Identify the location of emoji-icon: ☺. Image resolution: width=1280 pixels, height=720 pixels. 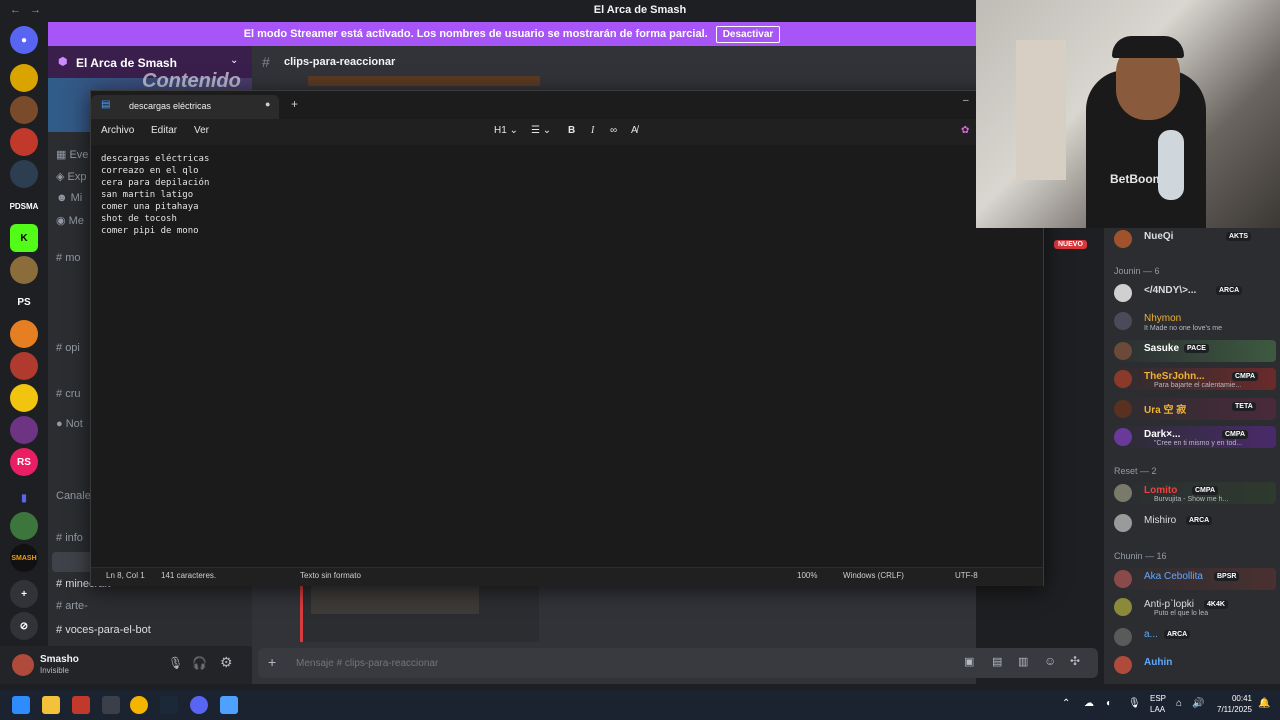
(1050, 661).